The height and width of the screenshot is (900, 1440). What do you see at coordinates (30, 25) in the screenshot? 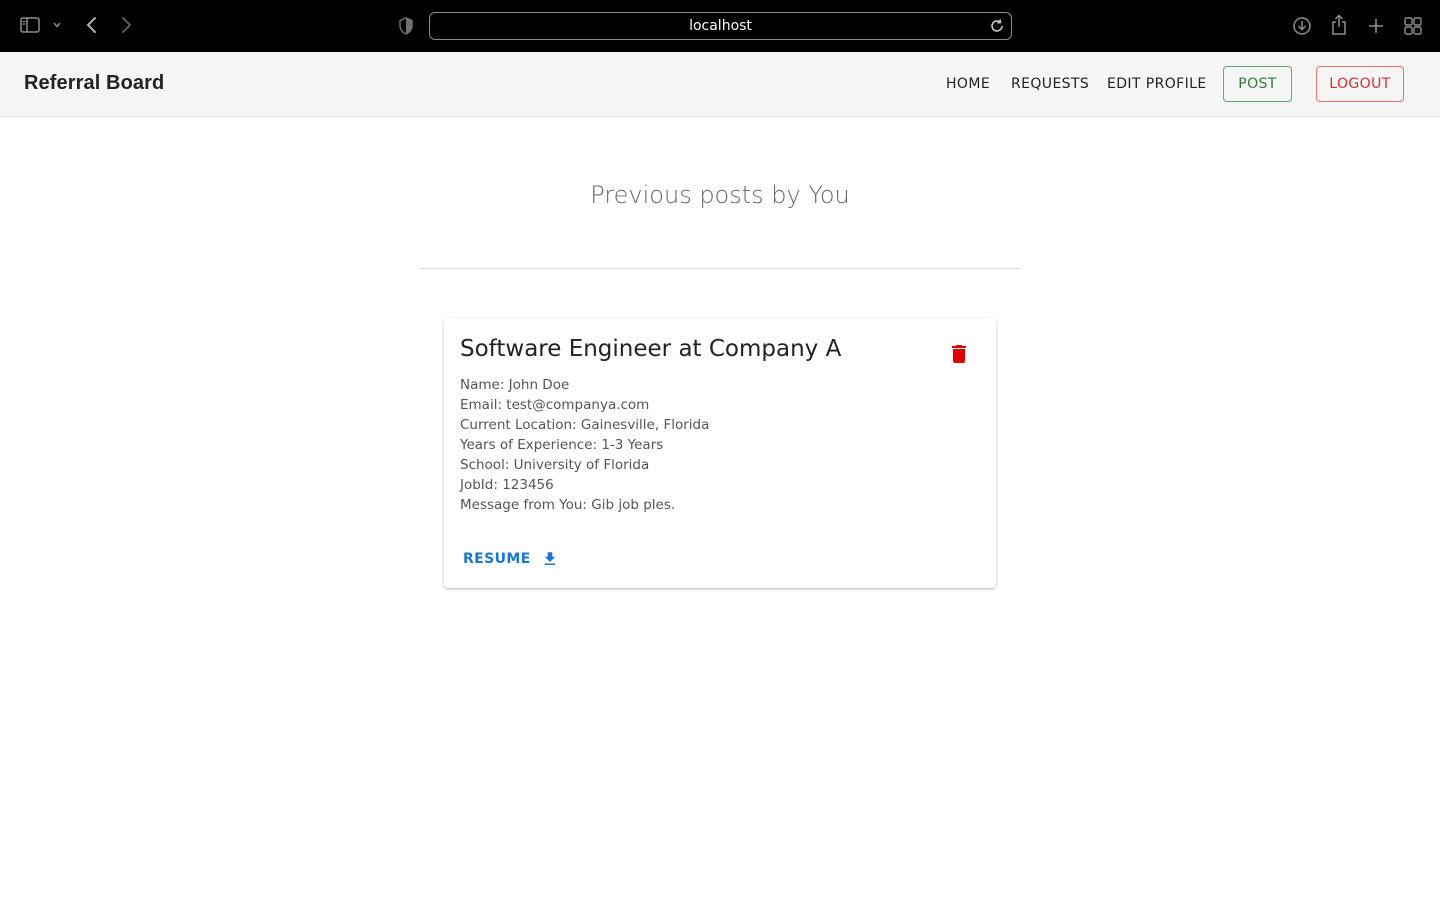
I see `sidebar-icon` at bounding box center [30, 25].